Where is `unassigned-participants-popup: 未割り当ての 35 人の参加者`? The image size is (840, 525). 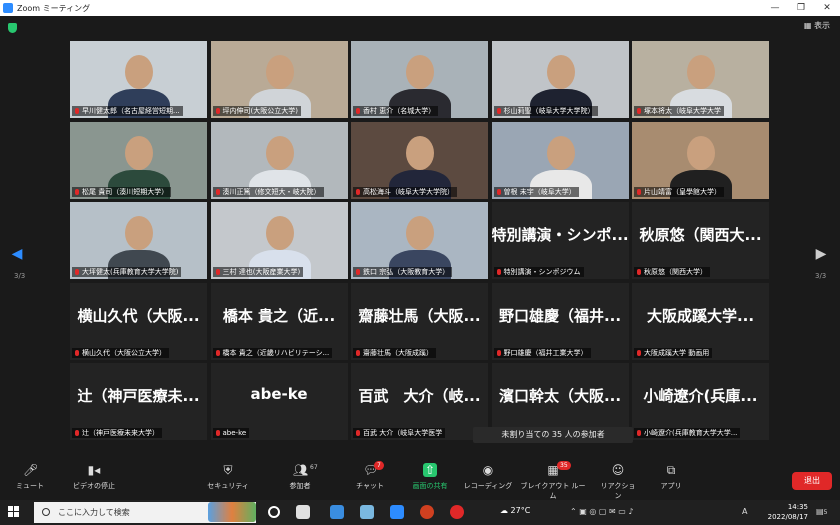 unassigned-participants-popup: 未割り当ての 35 人の参加者 is located at coordinates (553, 435).